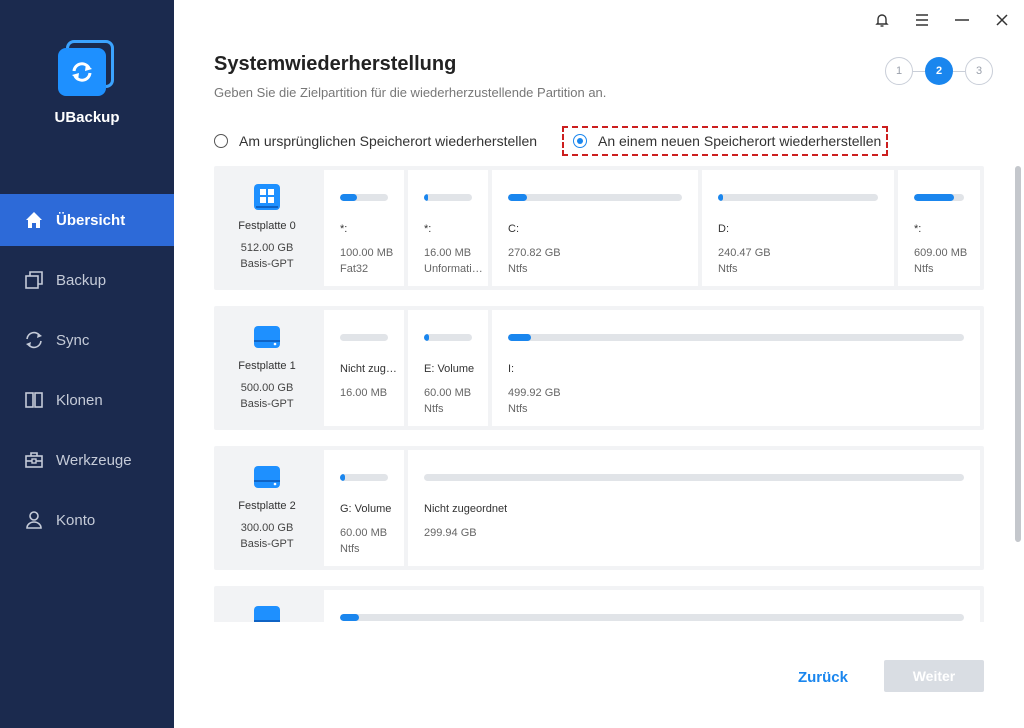 The image size is (1024, 728). What do you see at coordinates (511, 369) in the screenshot?
I see `partition-label: I:` at bounding box center [511, 369].